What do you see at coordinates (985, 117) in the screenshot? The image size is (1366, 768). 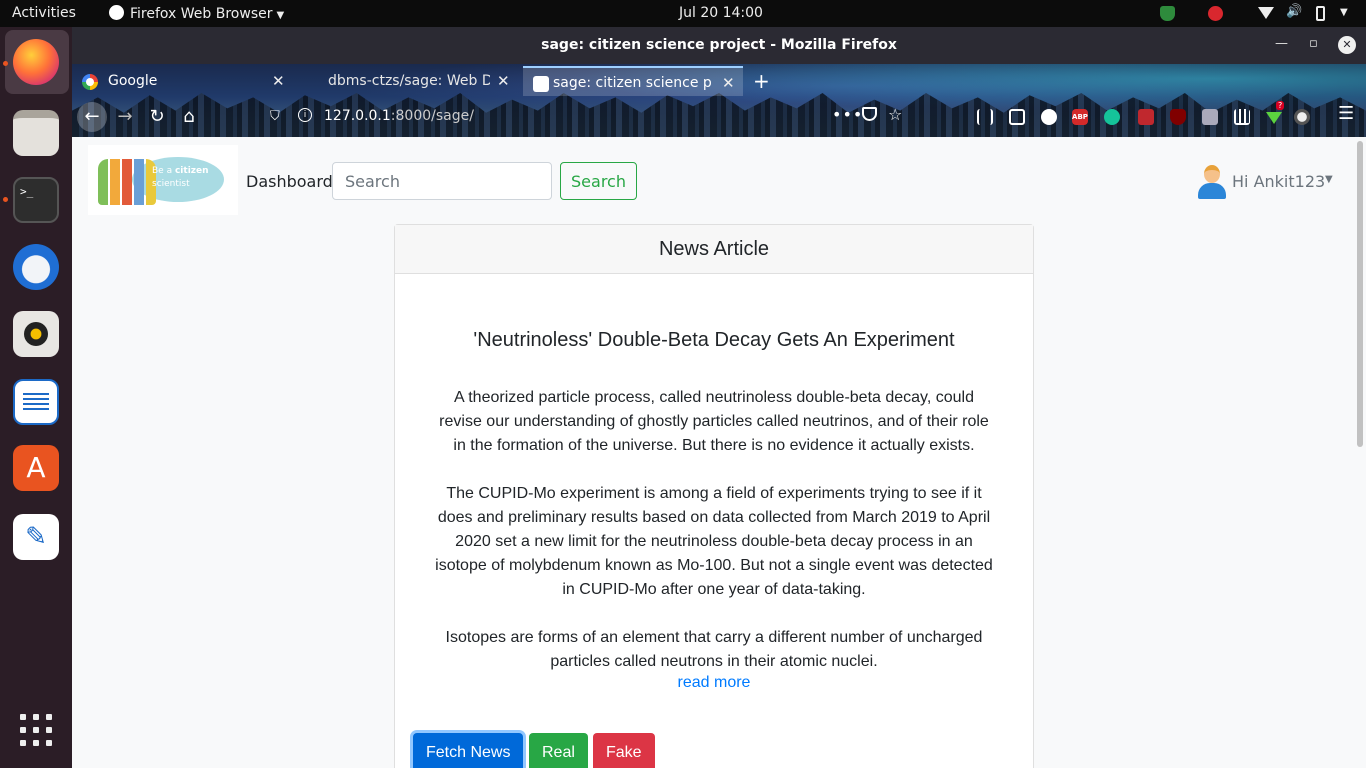 I see `library-icon` at bounding box center [985, 117].